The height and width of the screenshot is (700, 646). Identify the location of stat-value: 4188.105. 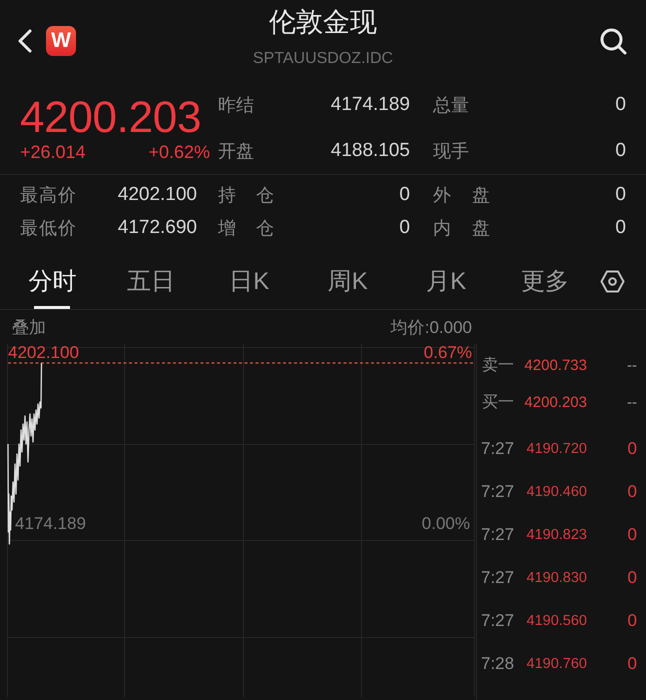
(370, 151).